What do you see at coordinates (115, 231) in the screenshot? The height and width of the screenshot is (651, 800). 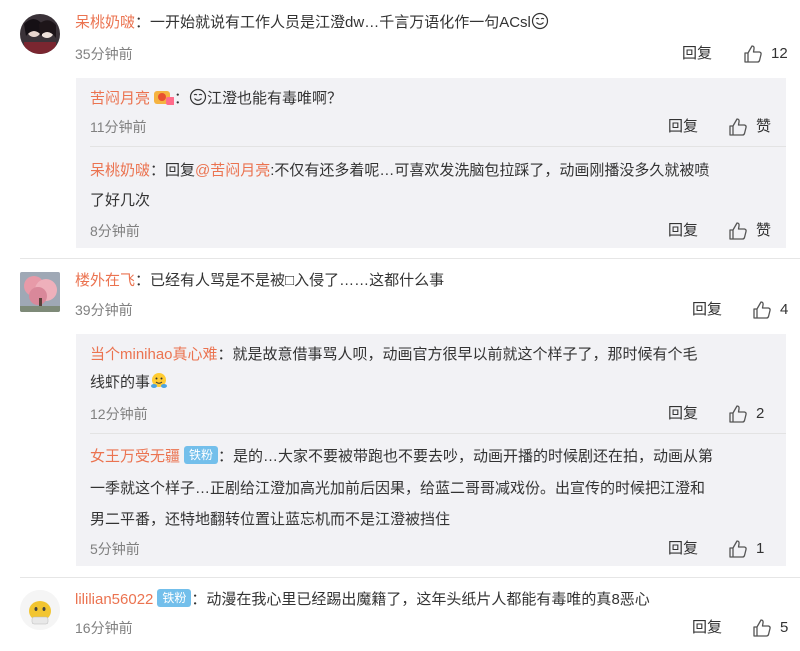 I see `timestamp: 8分钟前` at bounding box center [115, 231].